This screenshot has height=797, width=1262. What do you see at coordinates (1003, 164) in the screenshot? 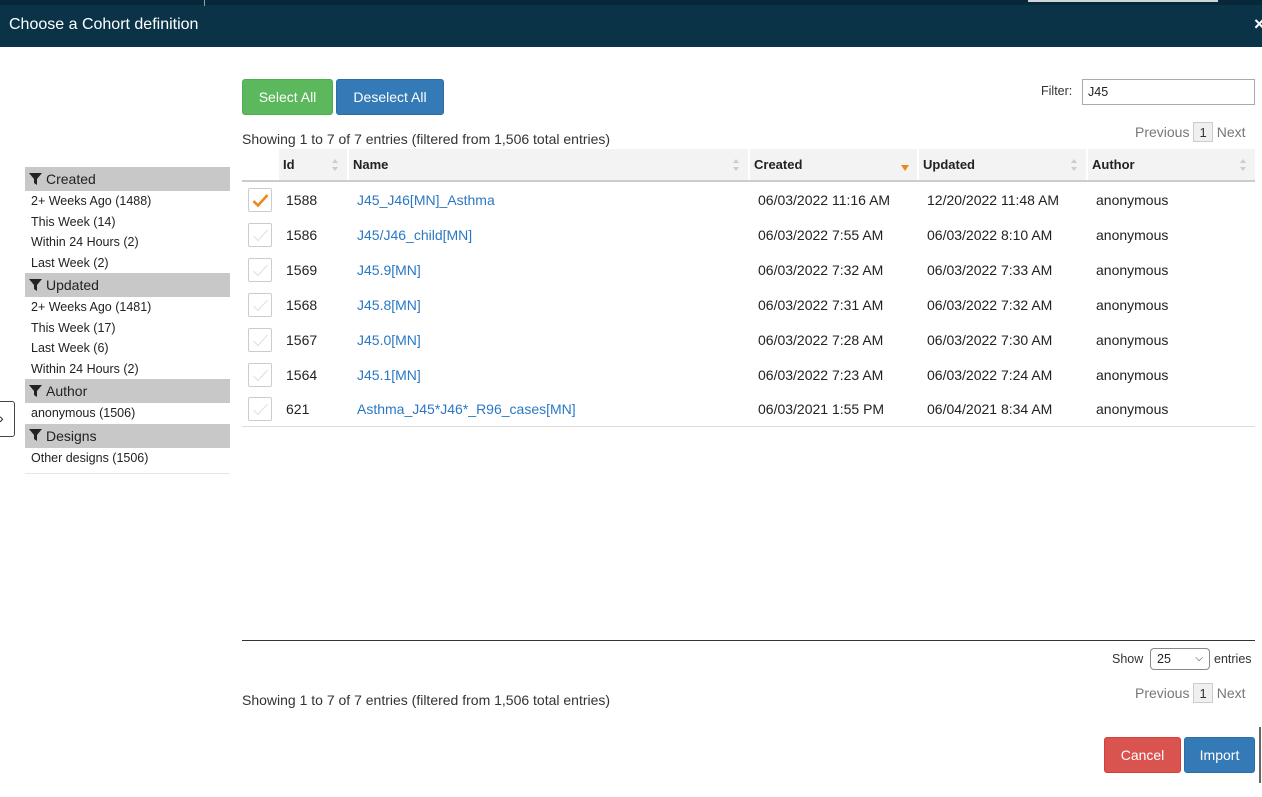
I see `column-header-updated: Updated` at bounding box center [1003, 164].